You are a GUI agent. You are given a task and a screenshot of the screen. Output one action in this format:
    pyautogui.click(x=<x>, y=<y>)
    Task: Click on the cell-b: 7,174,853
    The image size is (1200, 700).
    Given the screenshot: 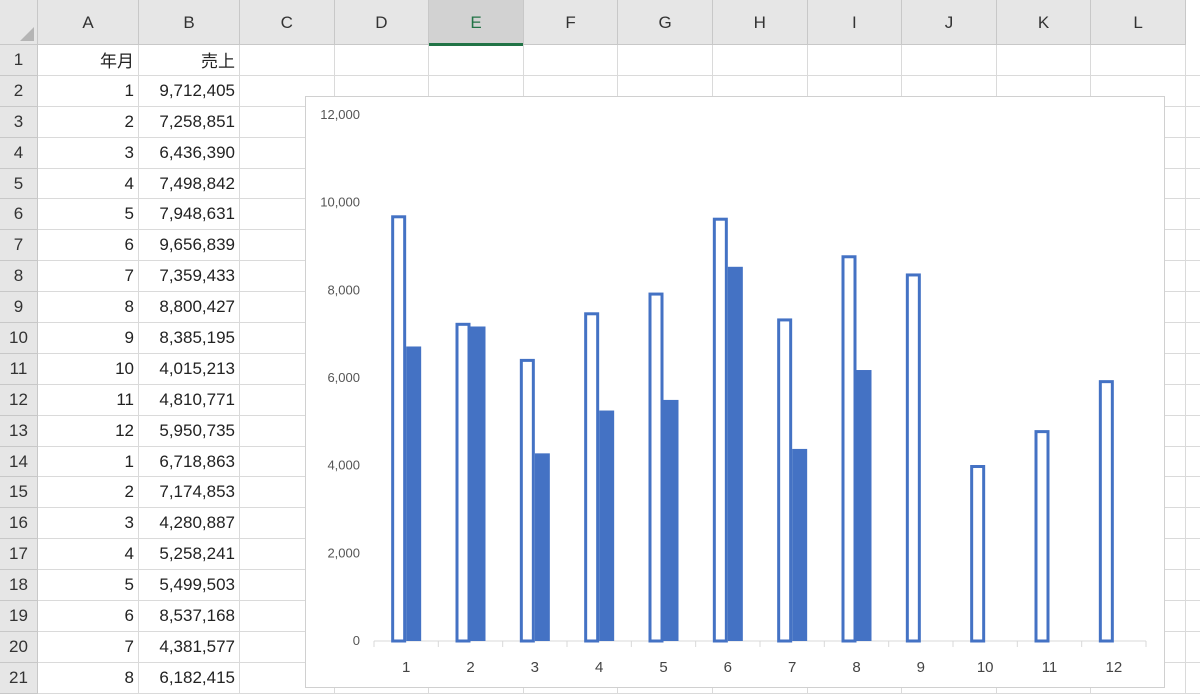 What is the action you would take?
    pyautogui.click(x=189, y=492)
    